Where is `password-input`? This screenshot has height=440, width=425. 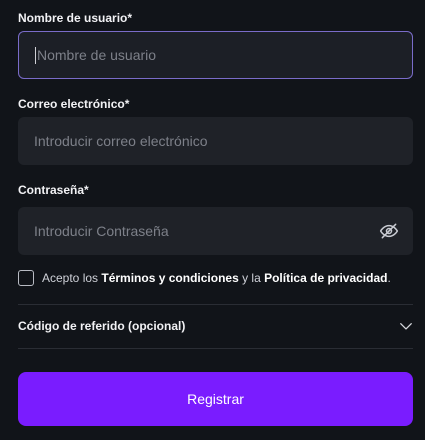
password-input is located at coordinates (215, 231).